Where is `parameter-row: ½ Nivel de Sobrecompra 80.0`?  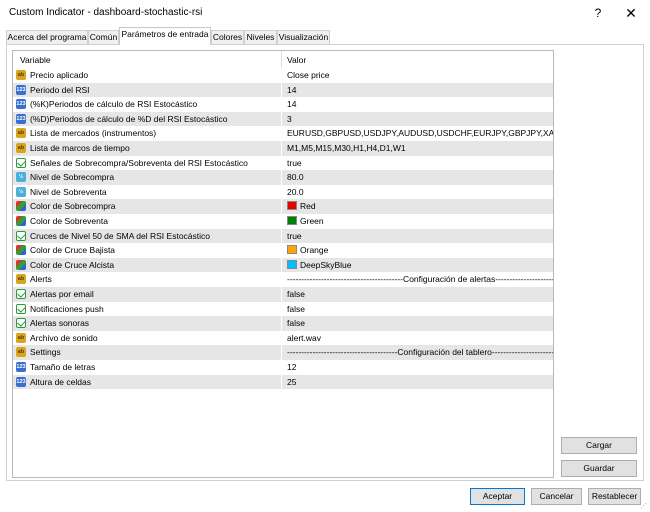 parameter-row: ½ Nivel de Sobrecompra 80.0 is located at coordinates (283, 177).